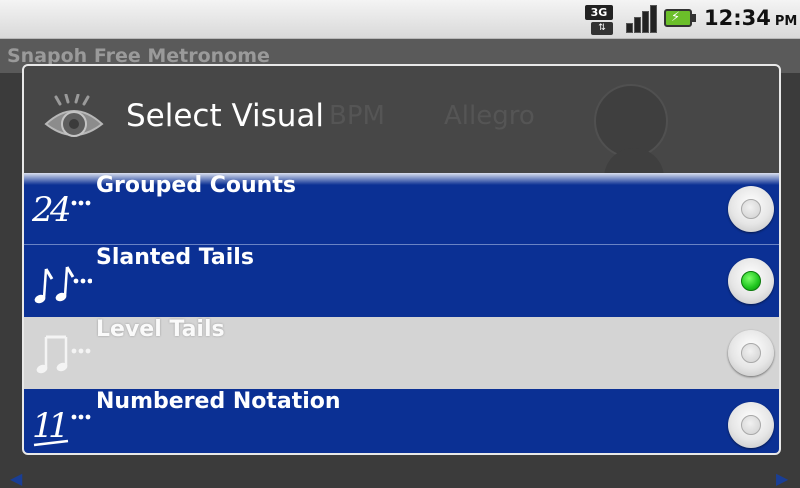 Image resolution: width=800 pixels, height=488 pixels. What do you see at coordinates (751, 281) in the screenshot?
I see `radio-button-checked` at bounding box center [751, 281].